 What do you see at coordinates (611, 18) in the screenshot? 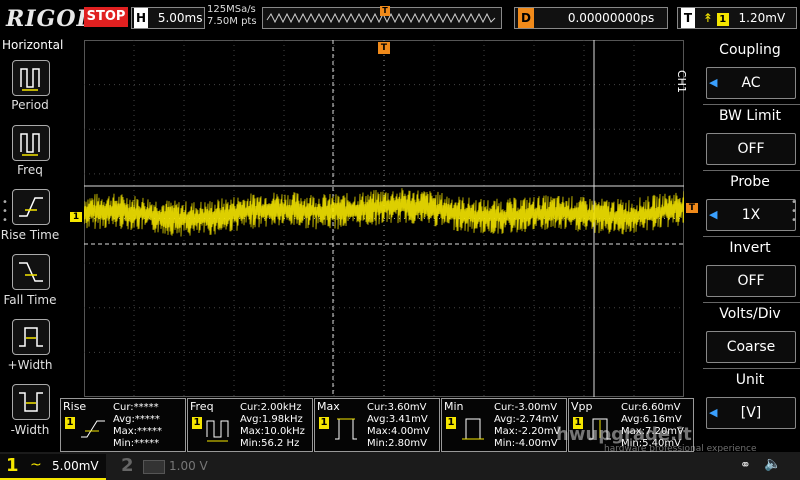
I see `delay-value: 0.00000000ps` at bounding box center [611, 18].